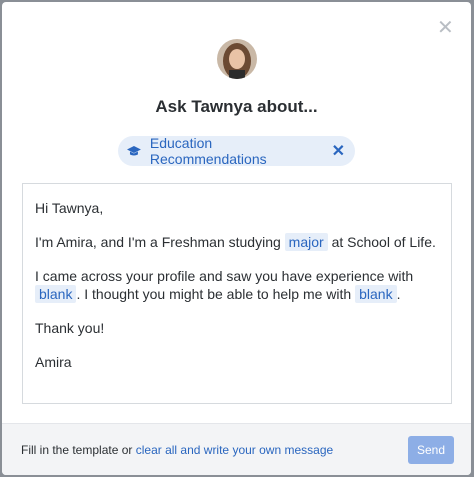 The height and width of the screenshot is (477, 474). Describe the element at coordinates (77, 450) in the screenshot. I see `footer-prefix: Fill in the template or` at that location.